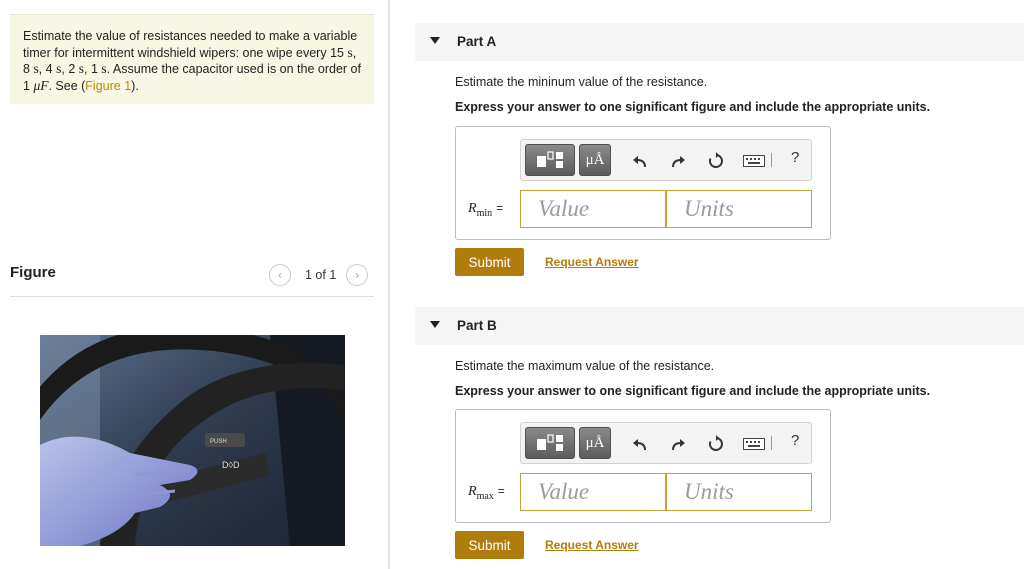  Describe the element at coordinates (719, 42) in the screenshot. I see `part-a-header: Part A` at that location.